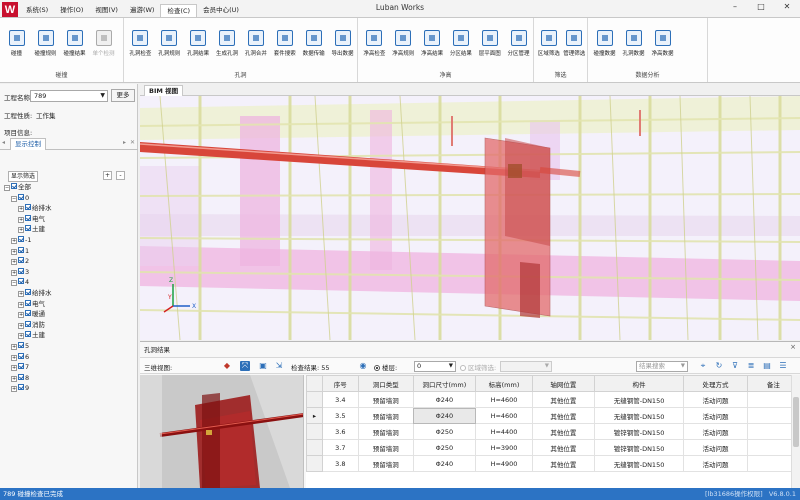 Image resolution: width=800 pixels, height=500 pixels. Describe the element at coordinates (256, 48) in the screenshot. I see `hole-merge-button: 孔洞合并` at that location.